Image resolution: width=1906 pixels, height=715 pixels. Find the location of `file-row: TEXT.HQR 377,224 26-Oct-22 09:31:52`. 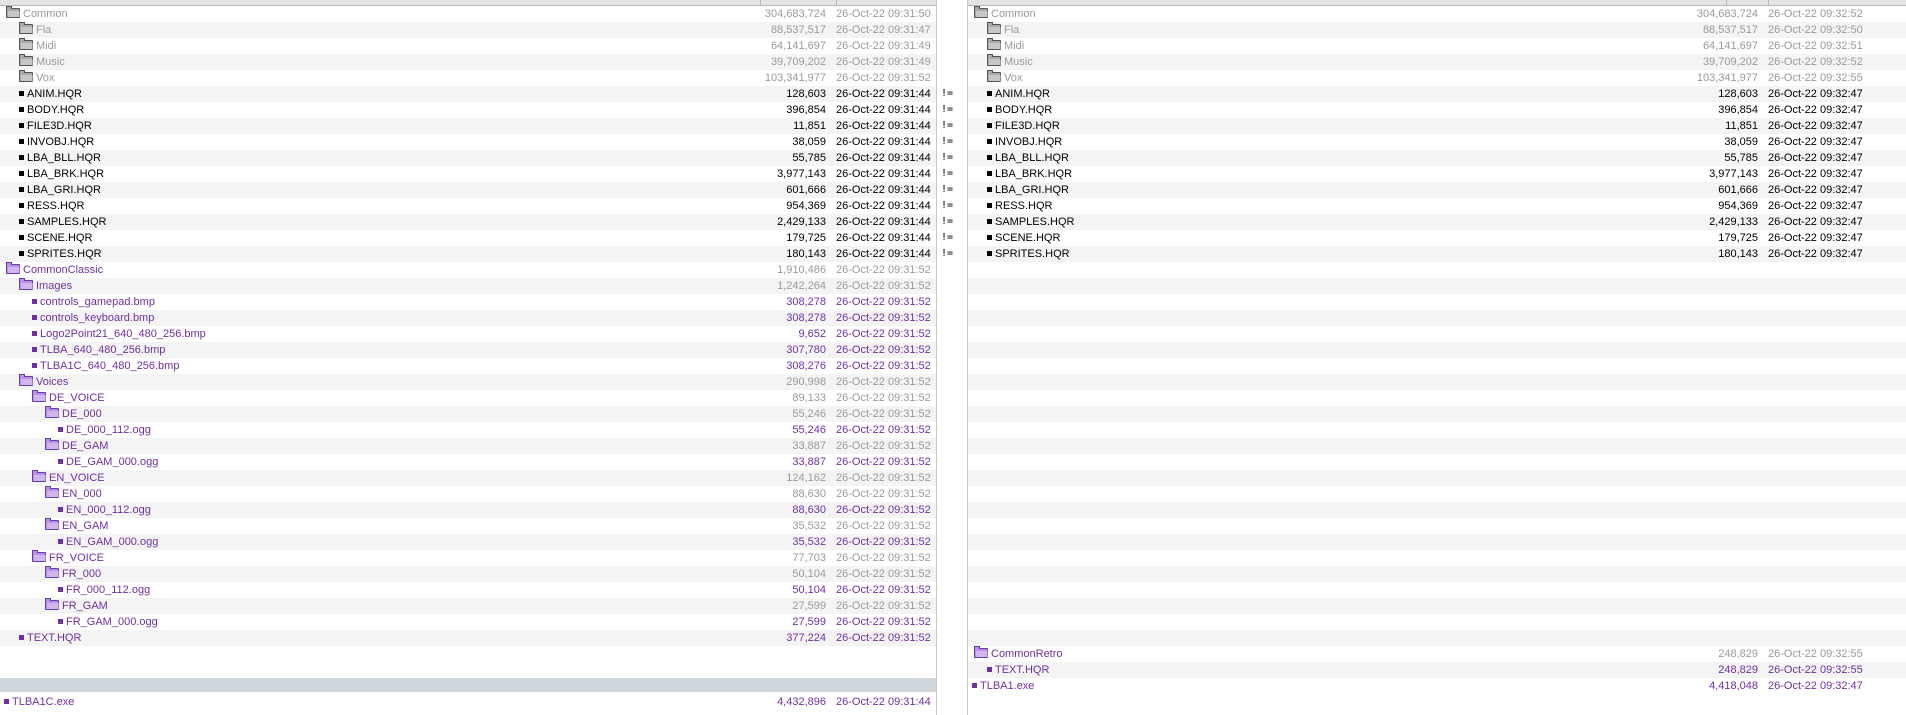

file-row: TEXT.HQR 377,224 26-Oct-22 09:31:52 is located at coordinates (468, 638).